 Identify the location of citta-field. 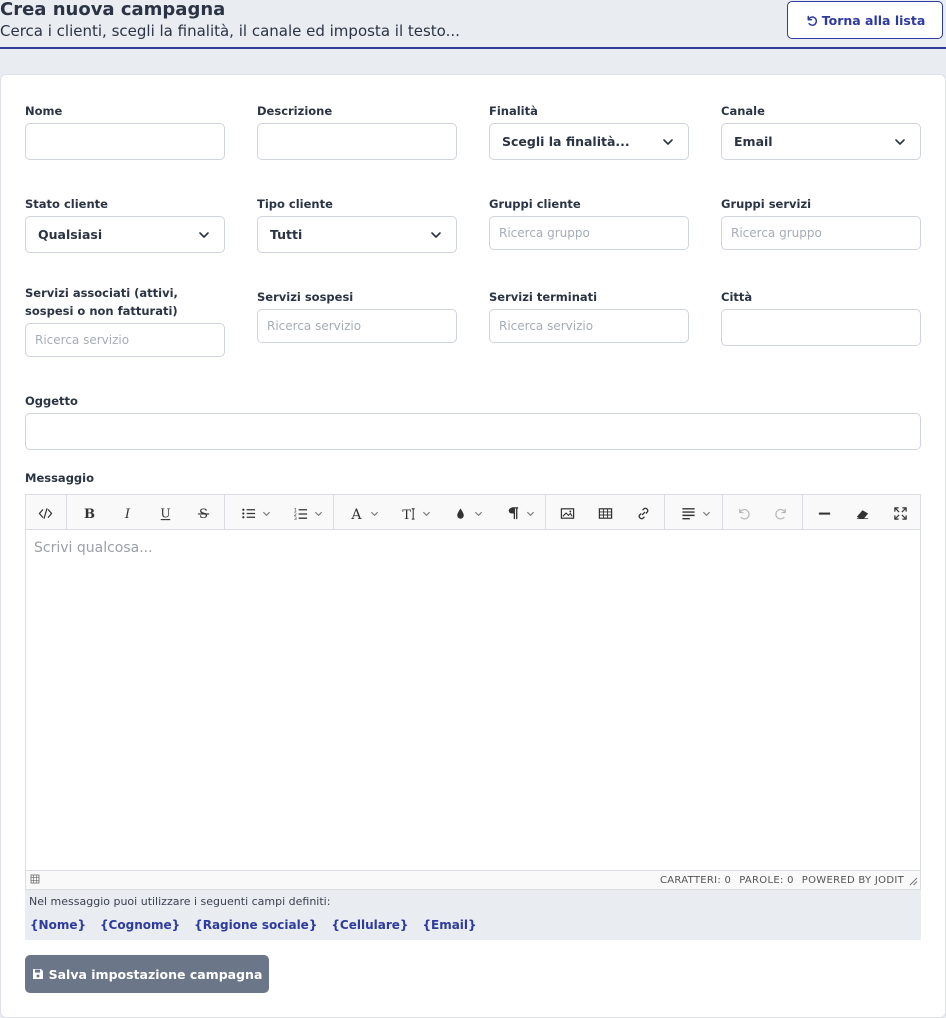
(821, 327).